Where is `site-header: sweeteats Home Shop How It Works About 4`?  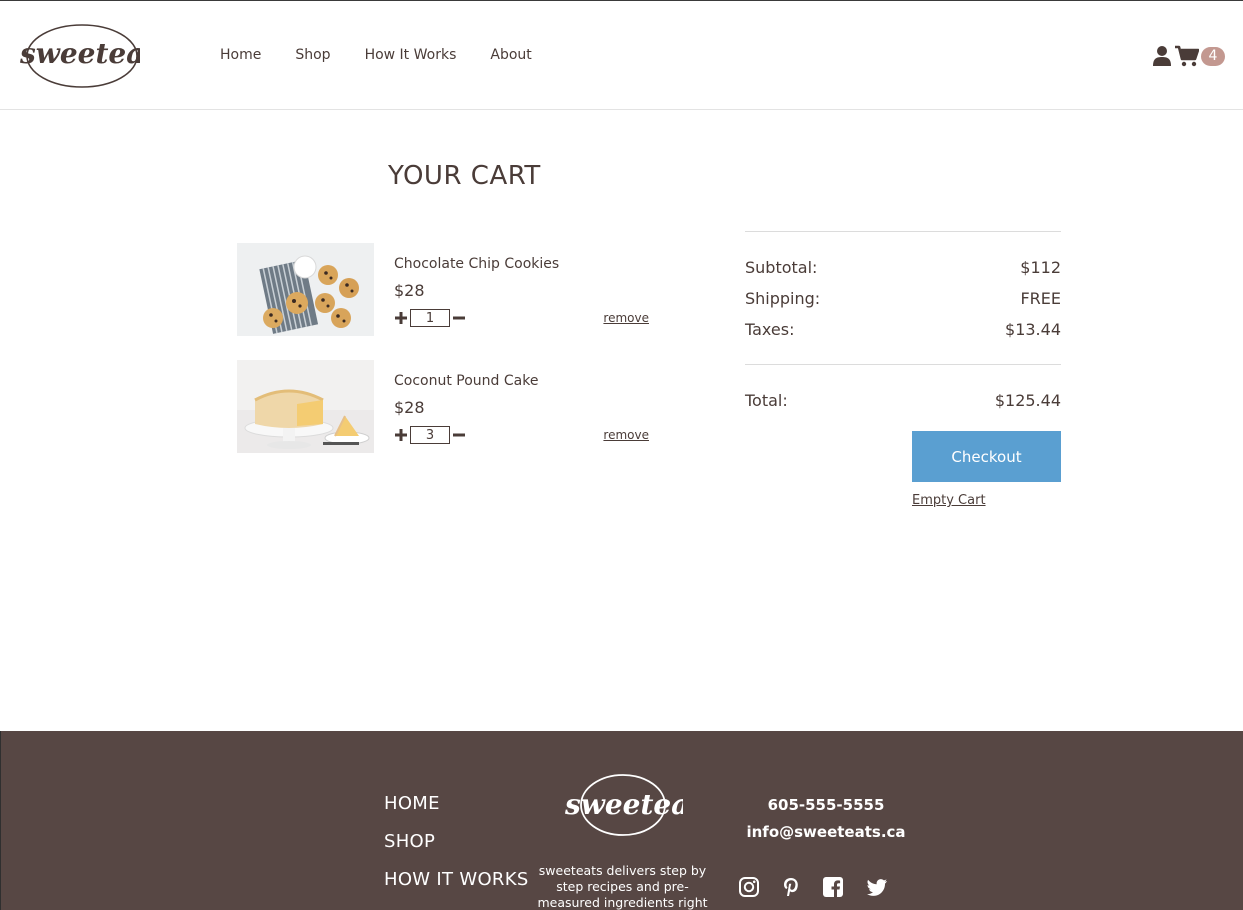
site-header: sweeteats Home Shop How It Works About 4 is located at coordinates (621, 55).